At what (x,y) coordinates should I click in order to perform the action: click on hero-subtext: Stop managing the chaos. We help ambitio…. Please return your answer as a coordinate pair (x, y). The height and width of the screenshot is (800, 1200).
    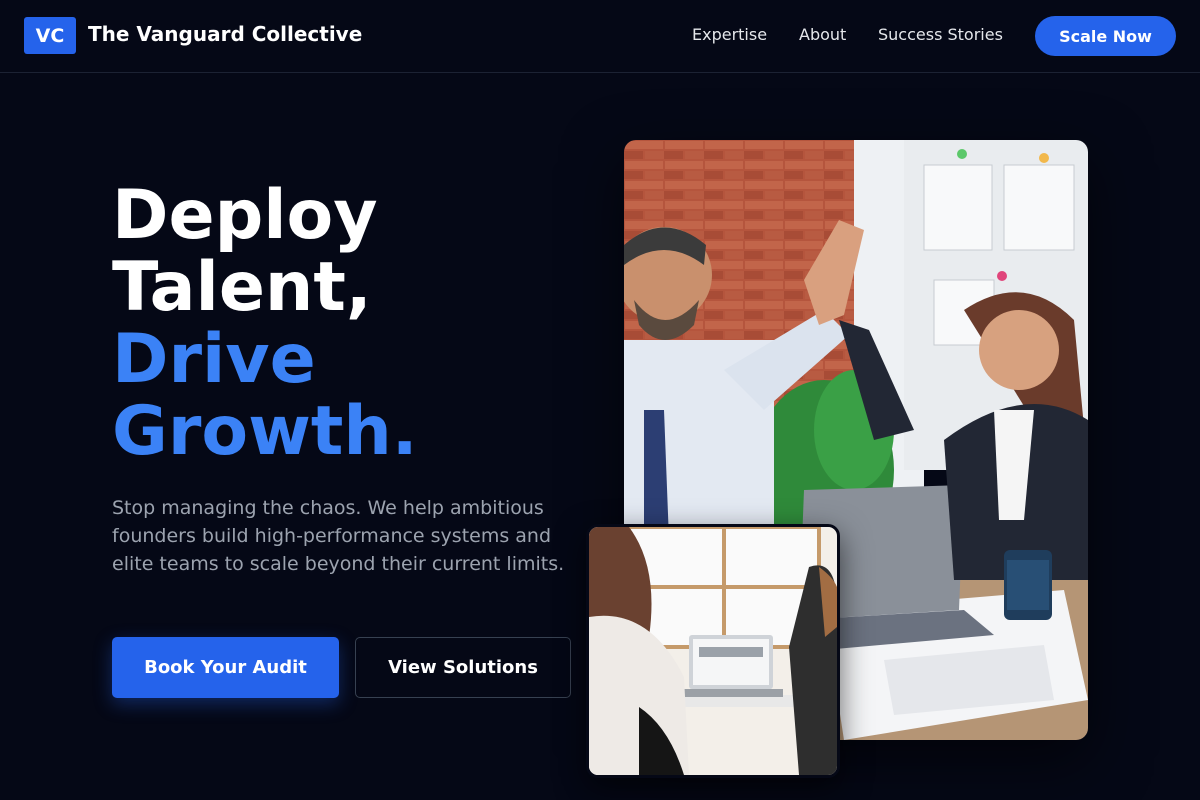
    Looking at the image, I should click on (338, 536).